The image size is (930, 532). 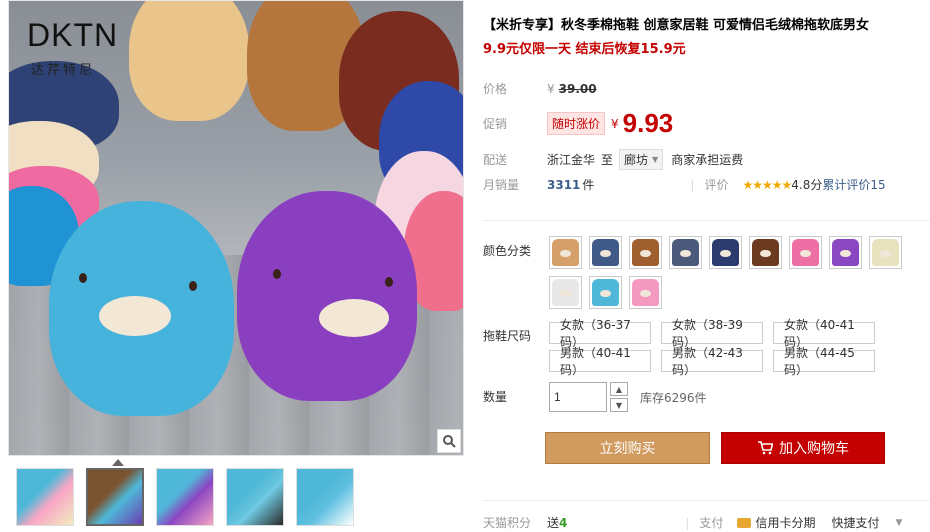 What do you see at coordinates (767, 184) in the screenshot?
I see `star-rating-icon: ★★★★★` at bounding box center [767, 184].